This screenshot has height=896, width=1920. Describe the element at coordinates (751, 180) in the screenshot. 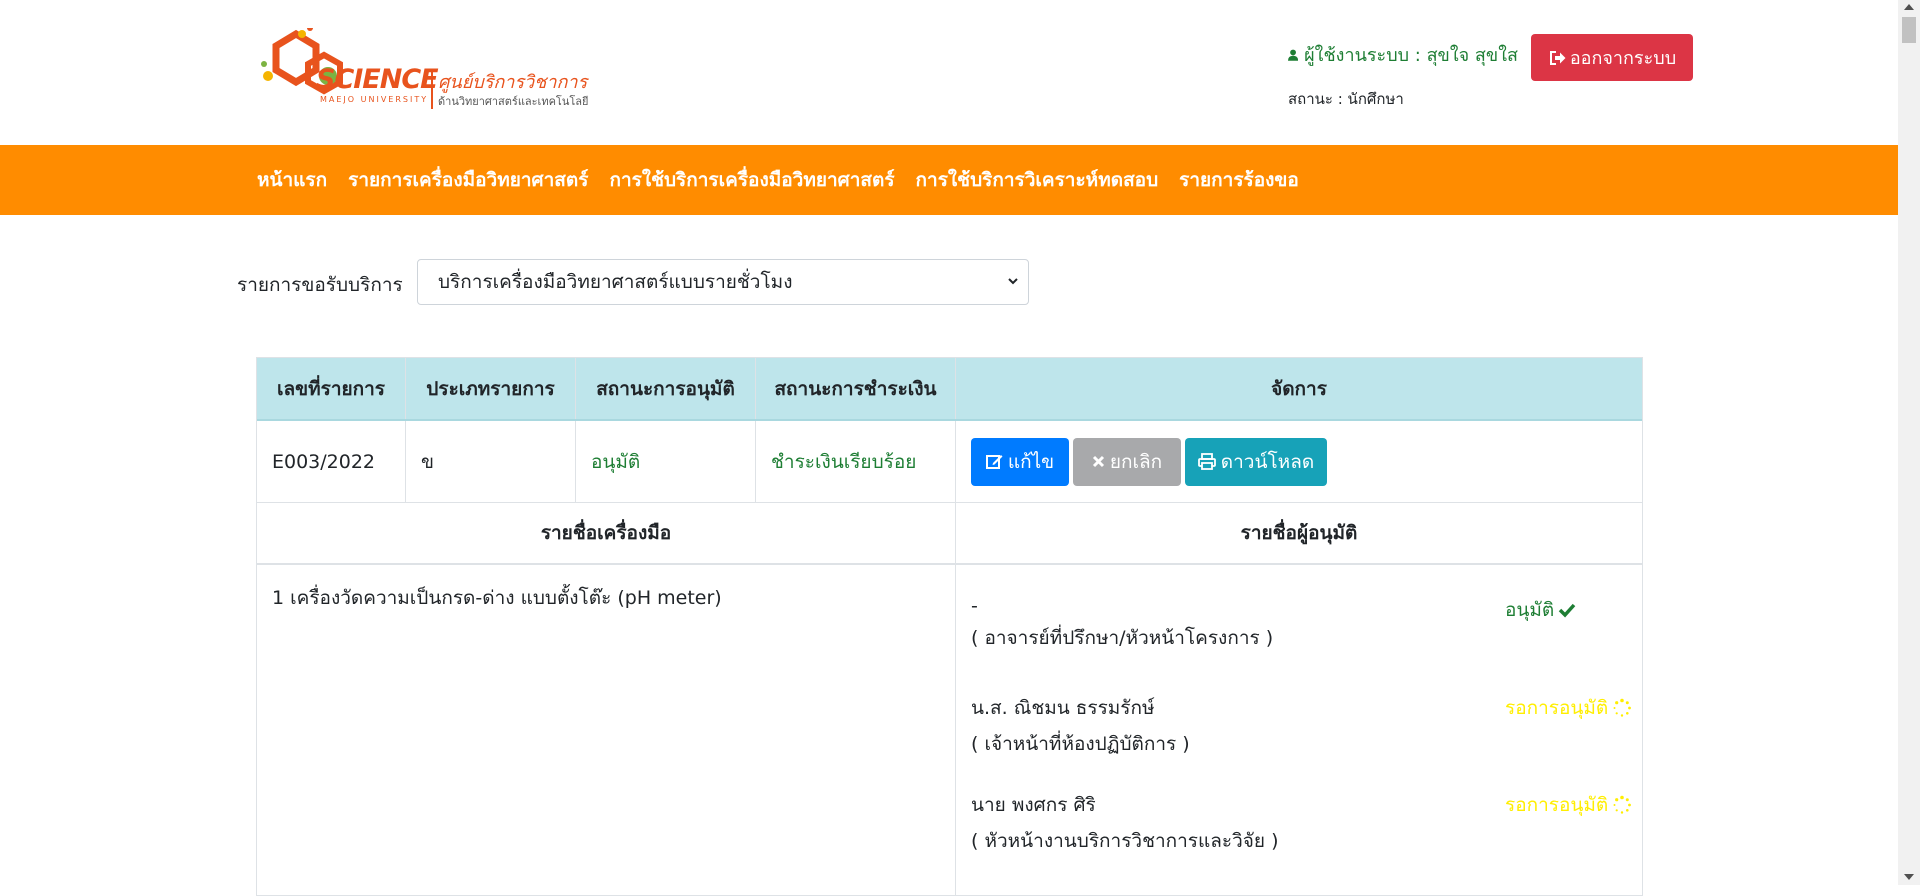

I see `nav-instrument-service: การใช้บริการเครื่องมือวิทยาศาสตร์` at that location.